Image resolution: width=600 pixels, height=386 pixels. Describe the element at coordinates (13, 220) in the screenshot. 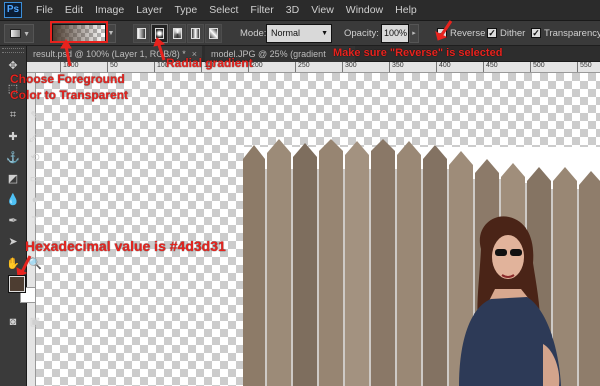

I see `pen-tool-icon: ✒` at that location.